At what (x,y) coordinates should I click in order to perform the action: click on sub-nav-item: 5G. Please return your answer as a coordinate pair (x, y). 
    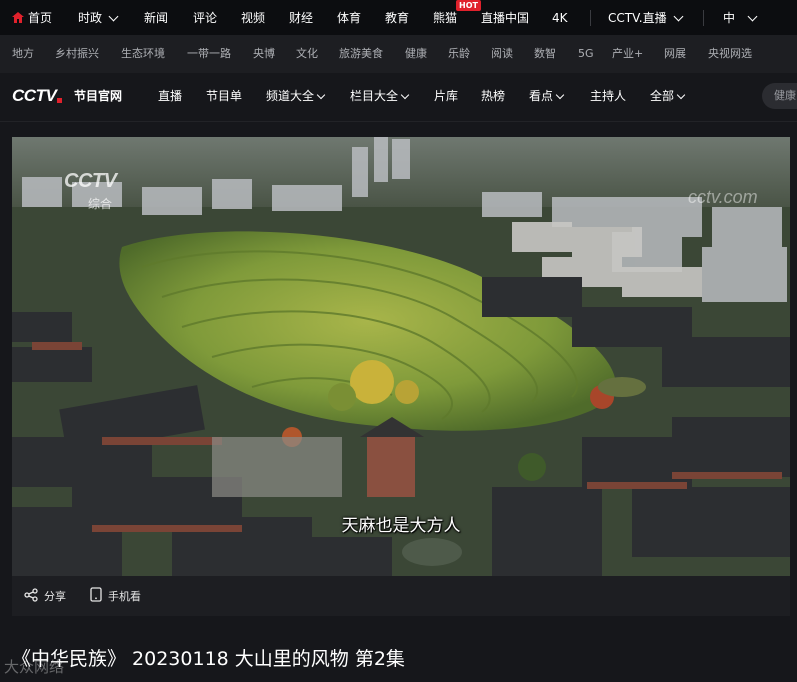
    Looking at the image, I should click on (586, 54).